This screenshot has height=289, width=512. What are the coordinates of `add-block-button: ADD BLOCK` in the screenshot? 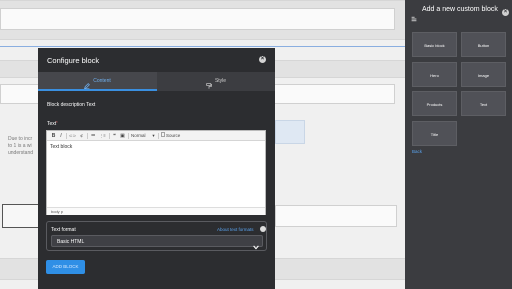 It's located at (65, 267).